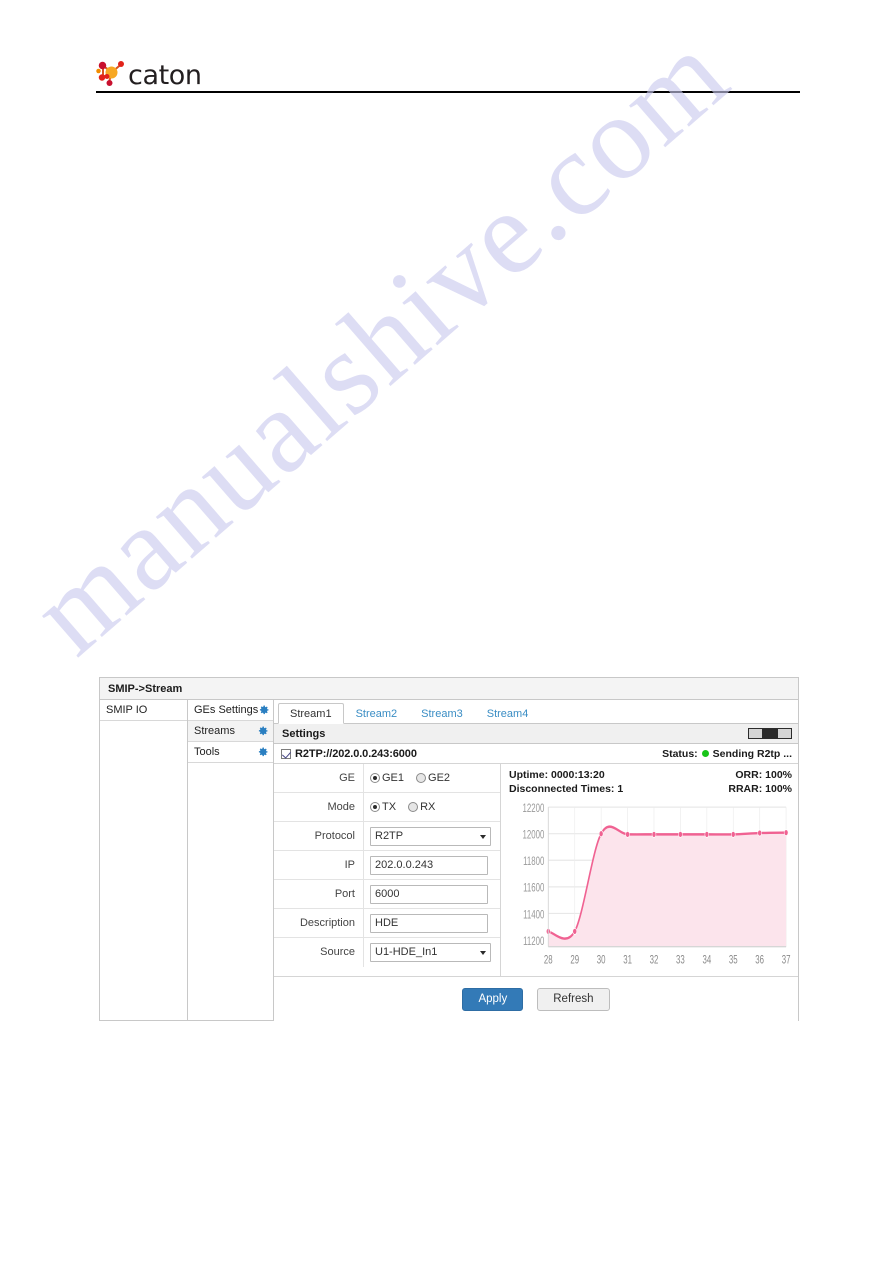 Image resolution: width=893 pixels, height=1263 pixels. What do you see at coordinates (207, 752) in the screenshot?
I see `nav-item-label: Tools` at bounding box center [207, 752].